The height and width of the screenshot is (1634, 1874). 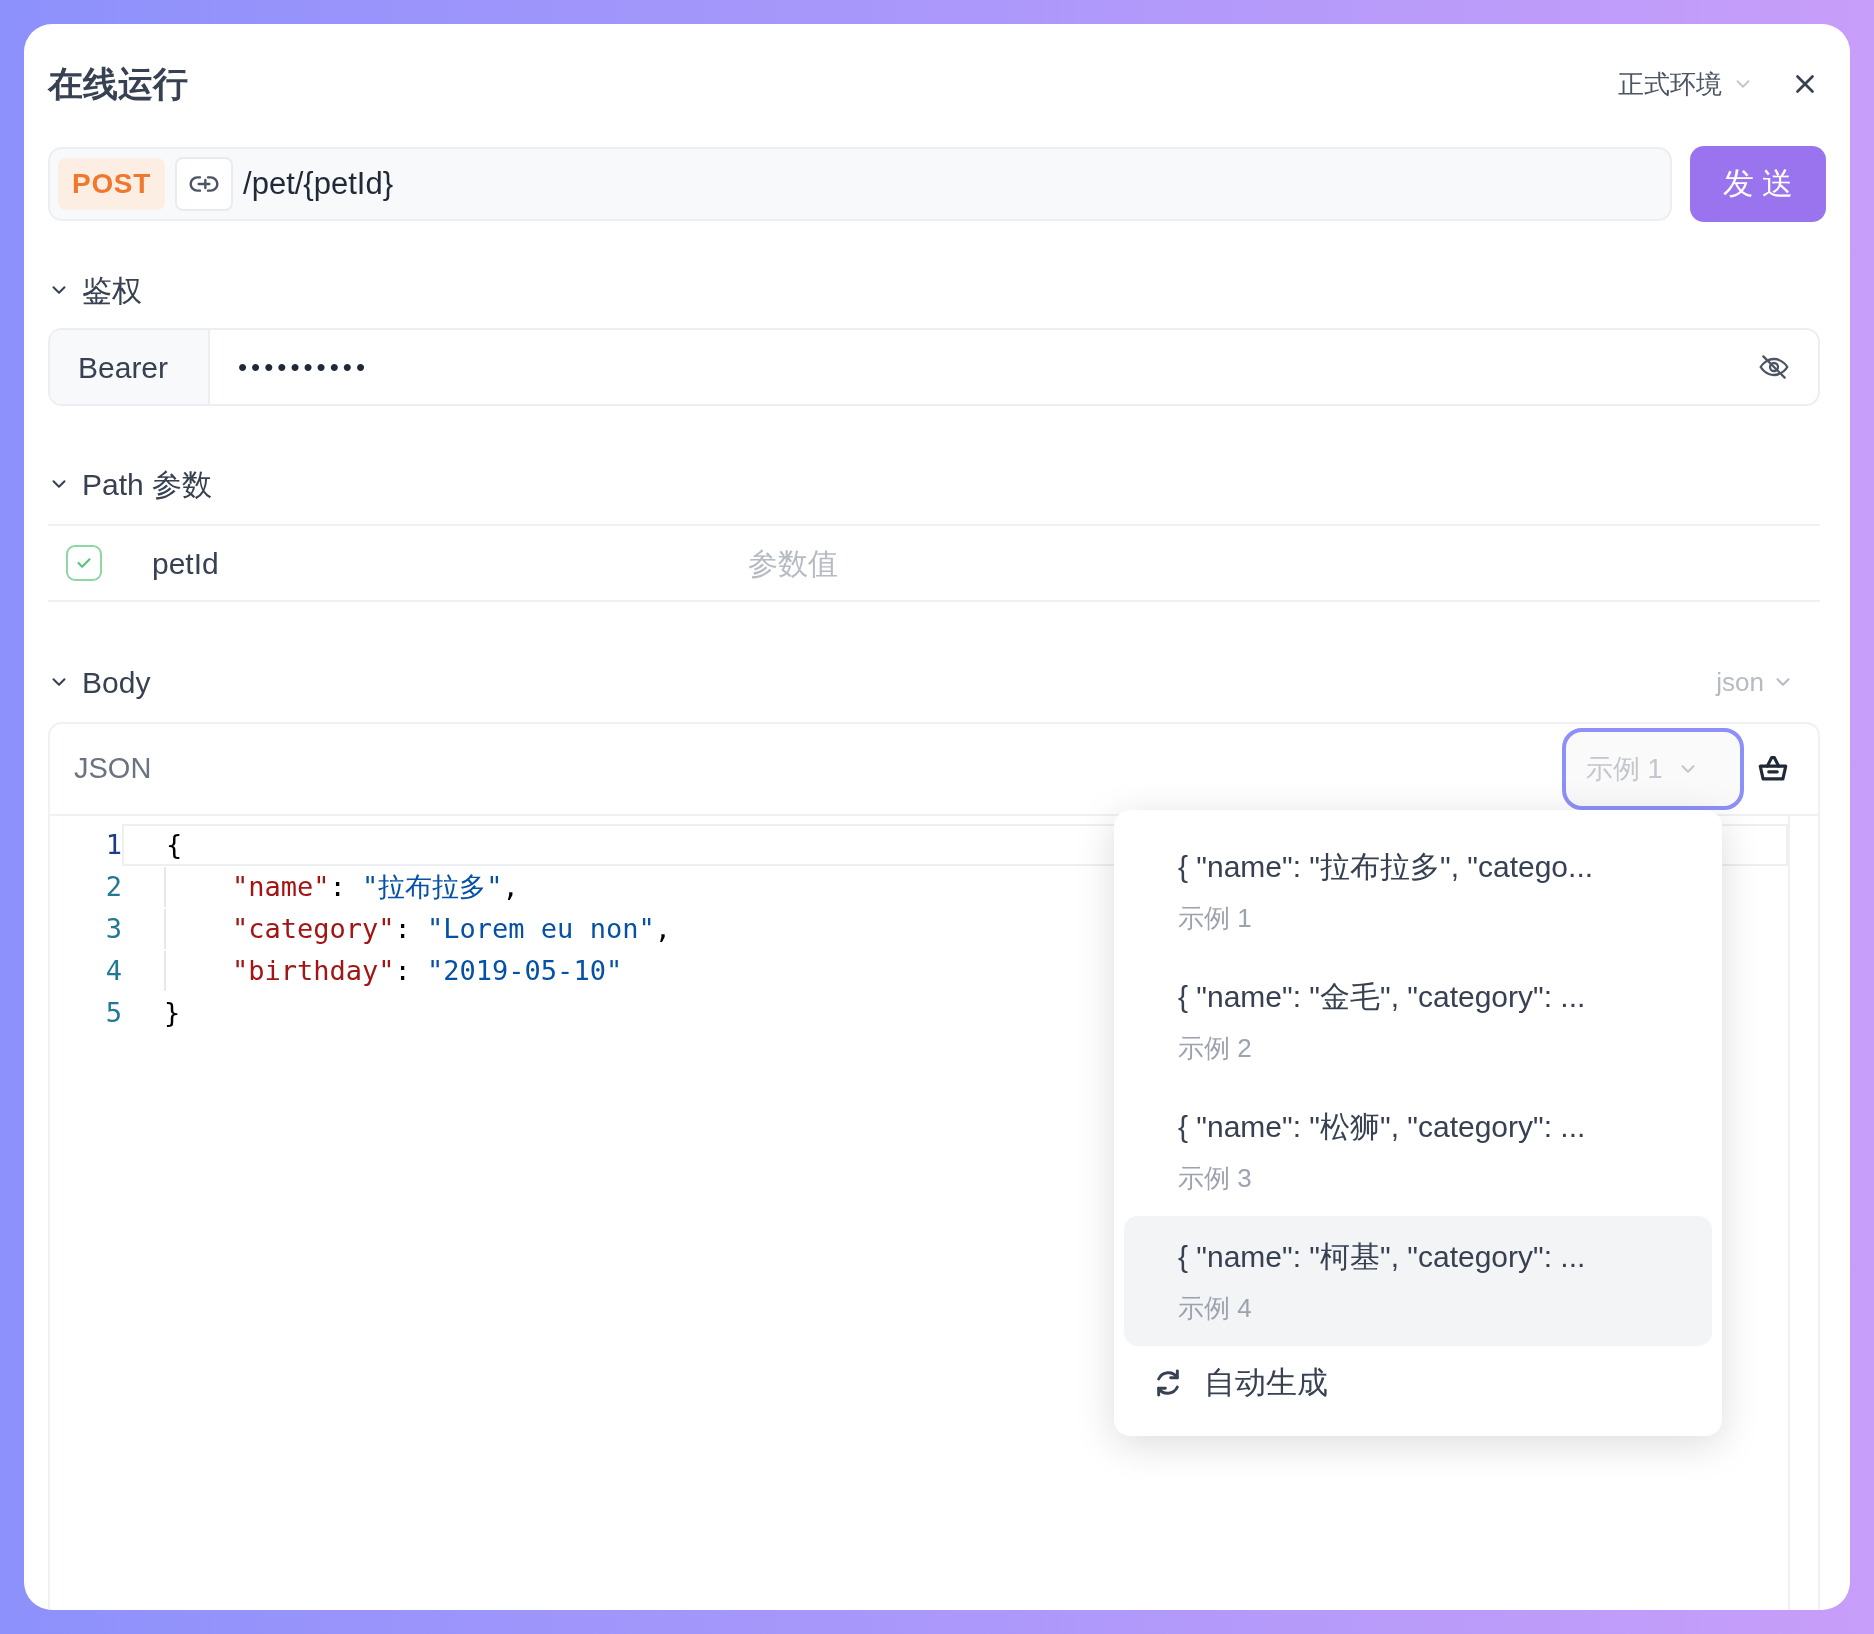 What do you see at coordinates (341, 887) in the screenshot?
I see `code-line: "name": "拉布拉多",` at bounding box center [341, 887].